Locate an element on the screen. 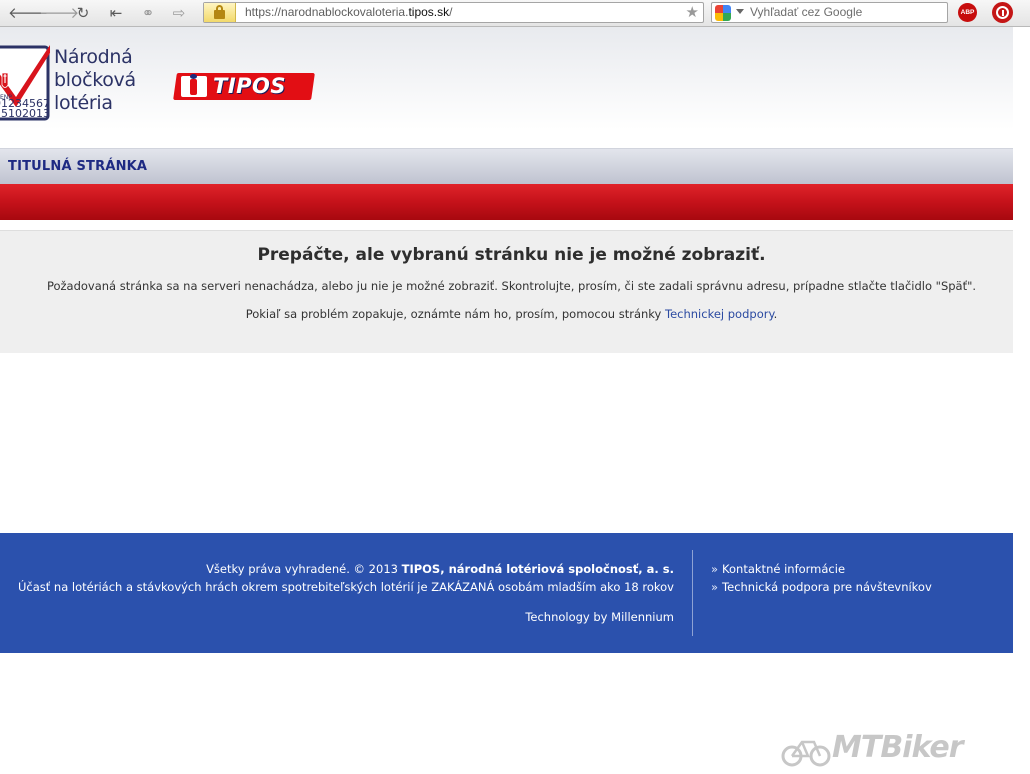 The height and width of the screenshot is (774, 1030). footer-link-contact-label: Kontaktné informácie is located at coordinates (783, 569).